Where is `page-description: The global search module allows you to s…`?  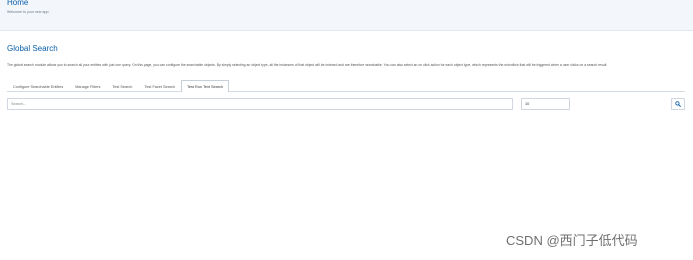
page-description: The global search module allows you to s… is located at coordinates (307, 65).